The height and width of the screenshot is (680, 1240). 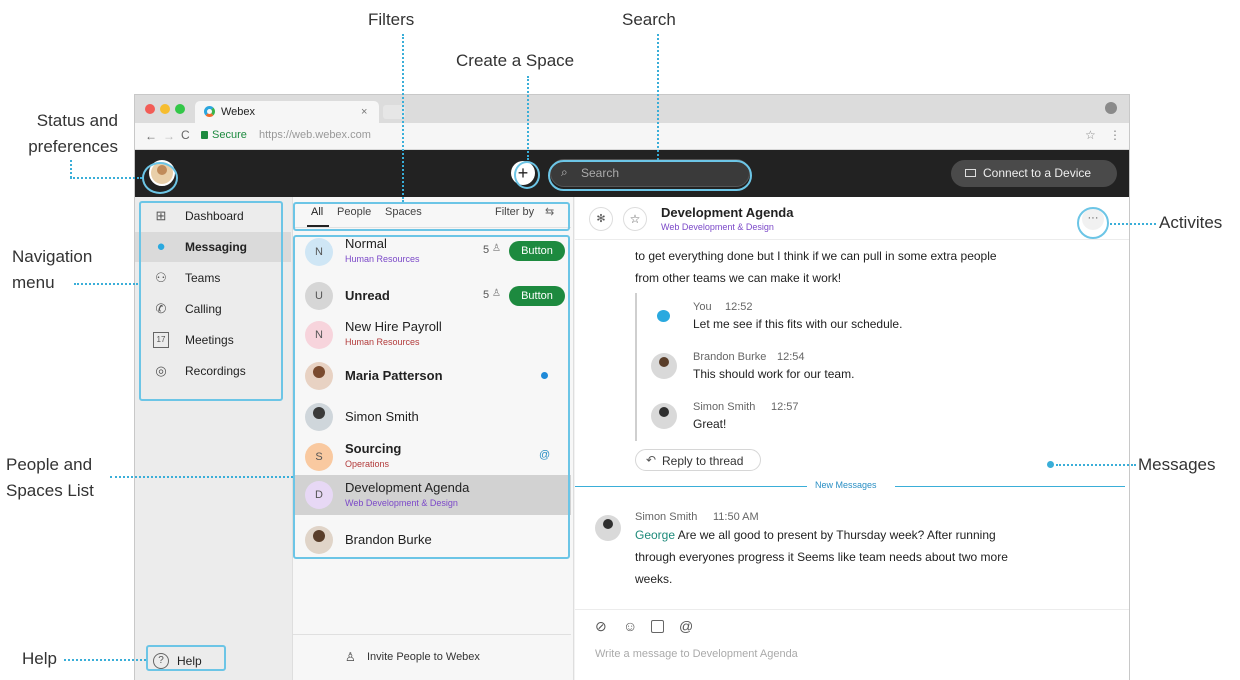 What do you see at coordinates (150, 109) in the screenshot?
I see `close-window-button` at bounding box center [150, 109].